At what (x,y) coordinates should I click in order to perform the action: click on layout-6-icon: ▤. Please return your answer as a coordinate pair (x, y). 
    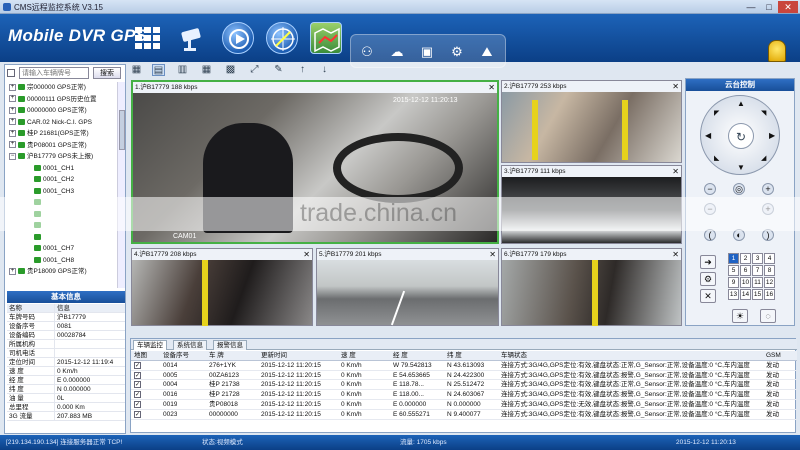
    Looking at the image, I should click on (158, 70).